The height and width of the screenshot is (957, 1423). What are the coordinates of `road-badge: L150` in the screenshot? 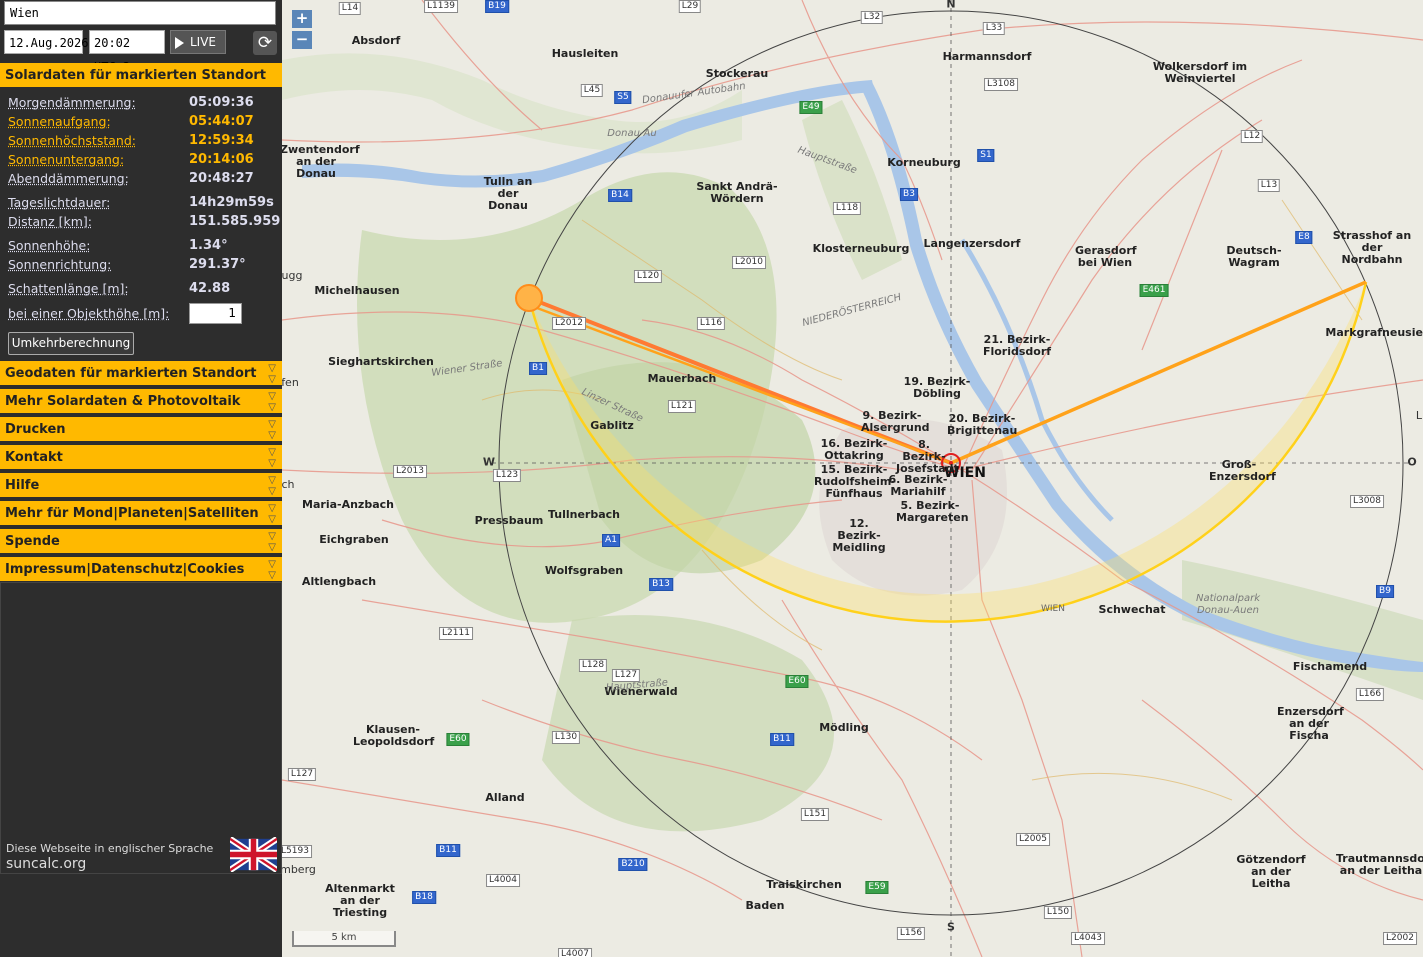 It's located at (1058, 912).